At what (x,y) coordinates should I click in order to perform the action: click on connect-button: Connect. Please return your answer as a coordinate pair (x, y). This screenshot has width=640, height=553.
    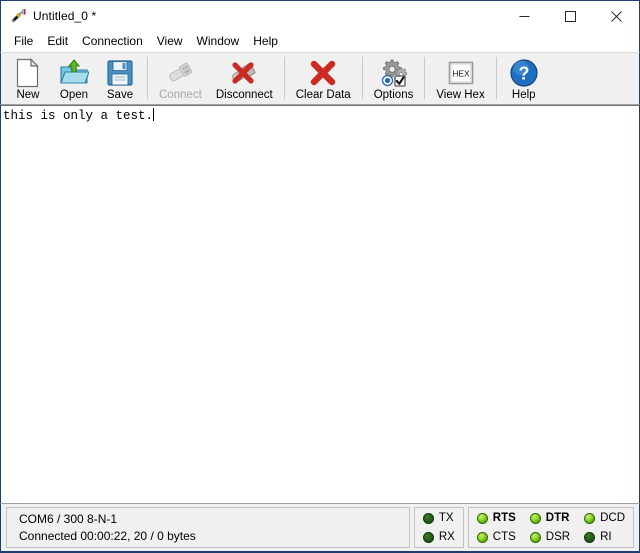
    Looking at the image, I should click on (180, 79).